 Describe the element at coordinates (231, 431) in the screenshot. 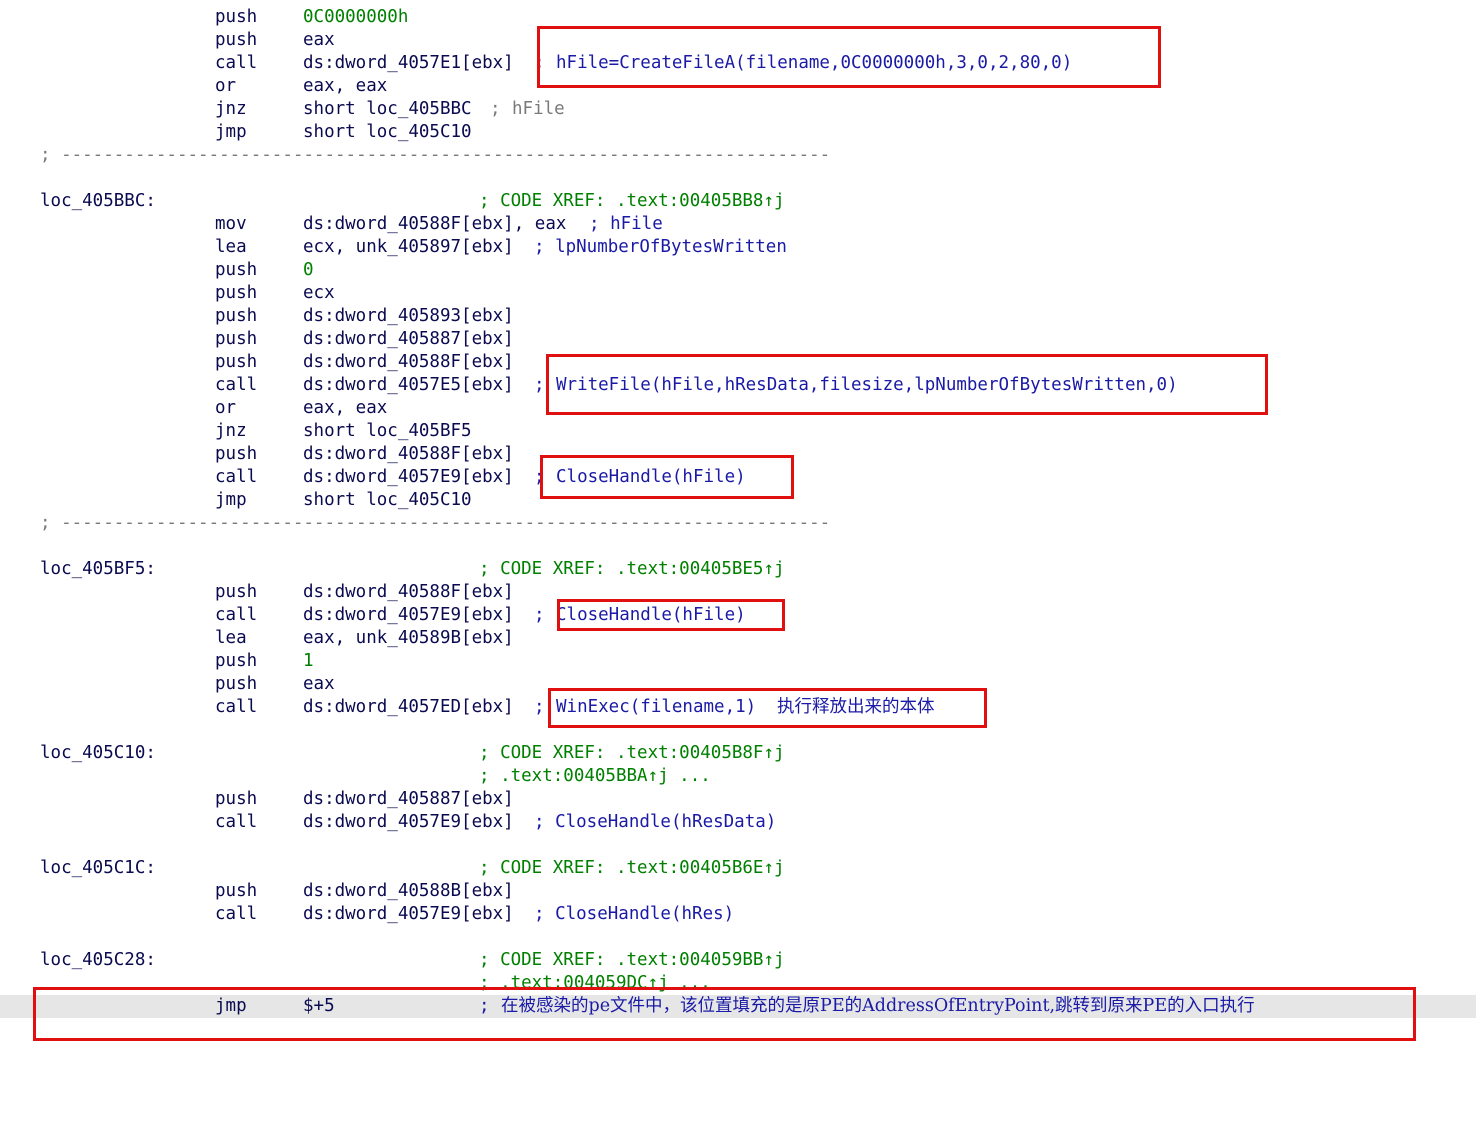

I see `mnemonic: jnz` at that location.